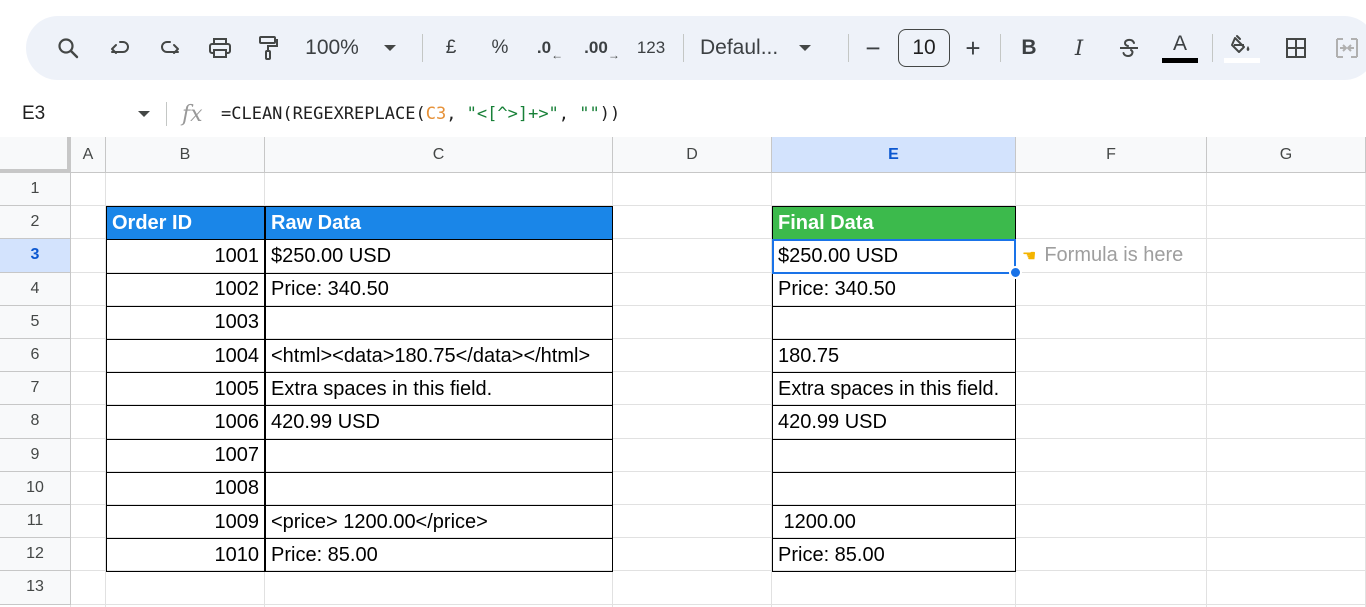 This screenshot has height=607, width=1366. What do you see at coordinates (120, 48) in the screenshot?
I see `undo-button` at bounding box center [120, 48].